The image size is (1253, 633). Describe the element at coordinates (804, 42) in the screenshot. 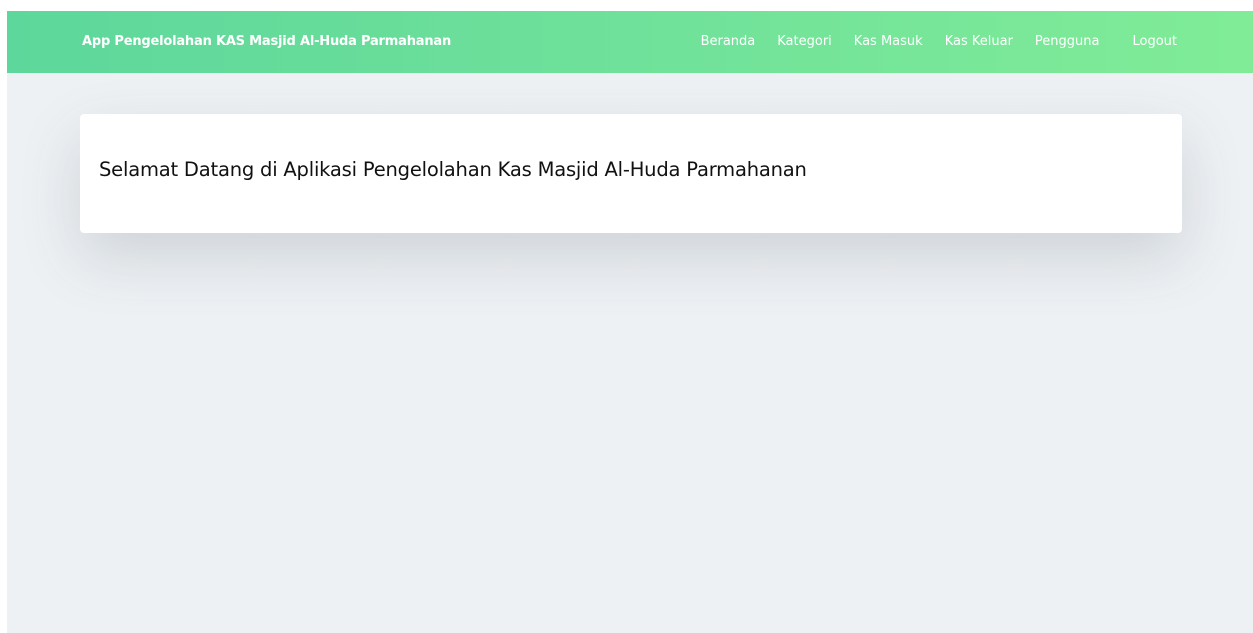

I see `nav-link-kategori: Kategori` at that location.